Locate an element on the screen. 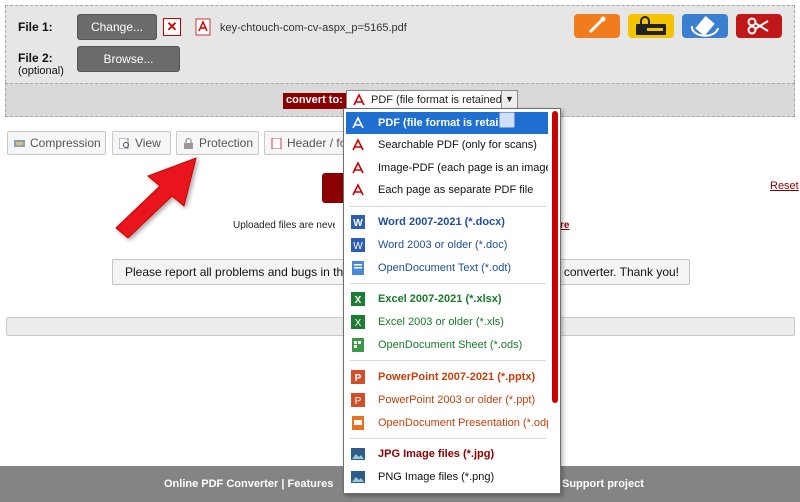 The height and width of the screenshot is (502, 800). option-docx: W Word 2007-2021 (*.docx) is located at coordinates (447, 222).